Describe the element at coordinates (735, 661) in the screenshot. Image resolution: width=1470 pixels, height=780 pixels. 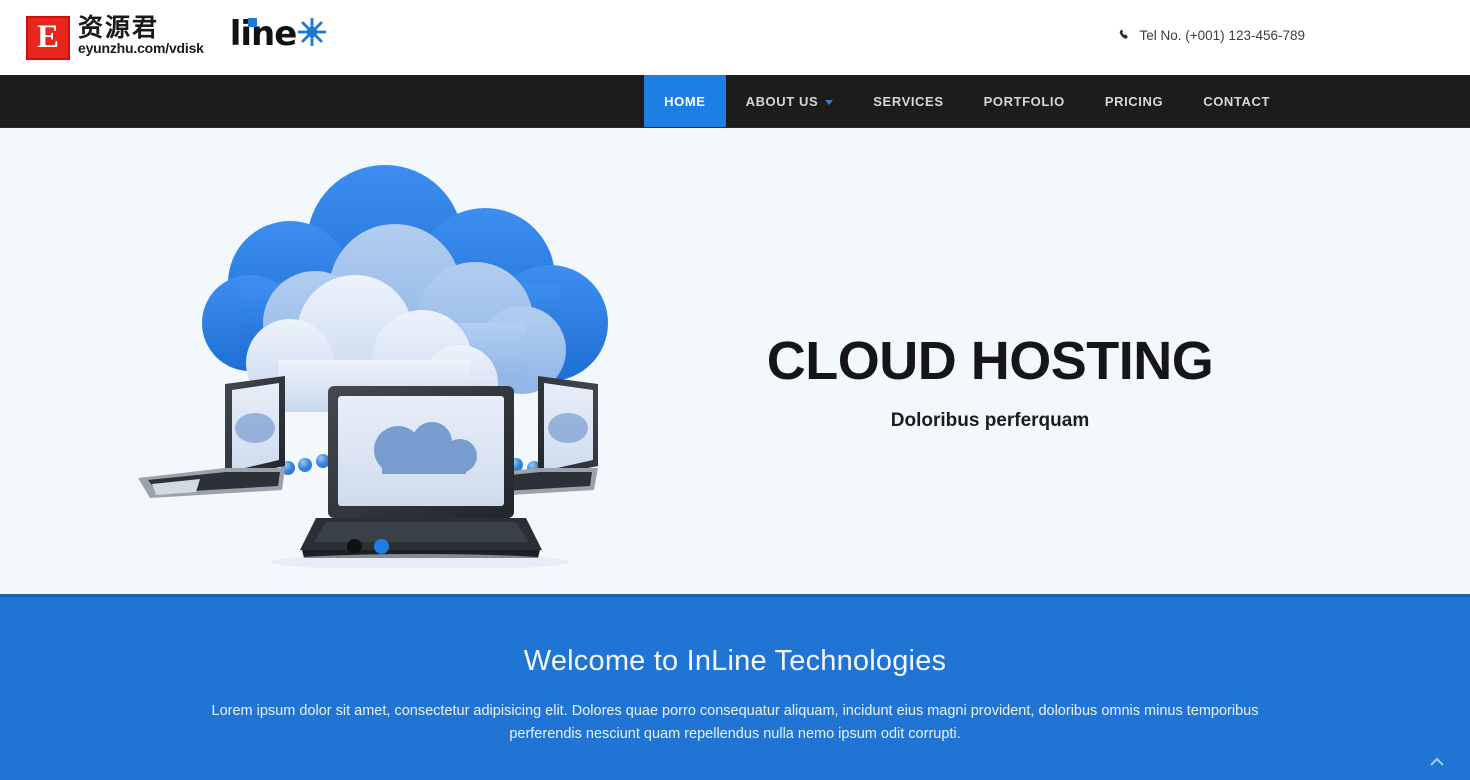
I see `welcome-title: Welcome to InLine Technologies` at that location.